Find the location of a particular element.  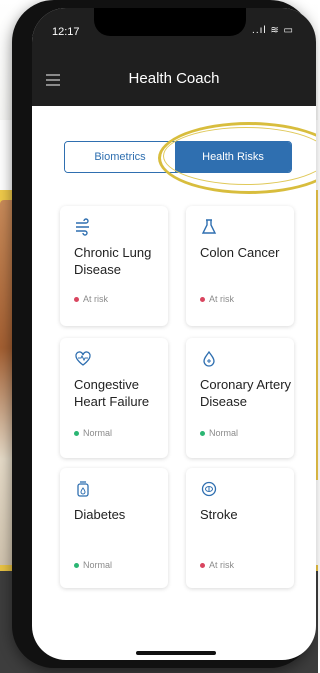

flask-icon is located at coordinates (209, 227).